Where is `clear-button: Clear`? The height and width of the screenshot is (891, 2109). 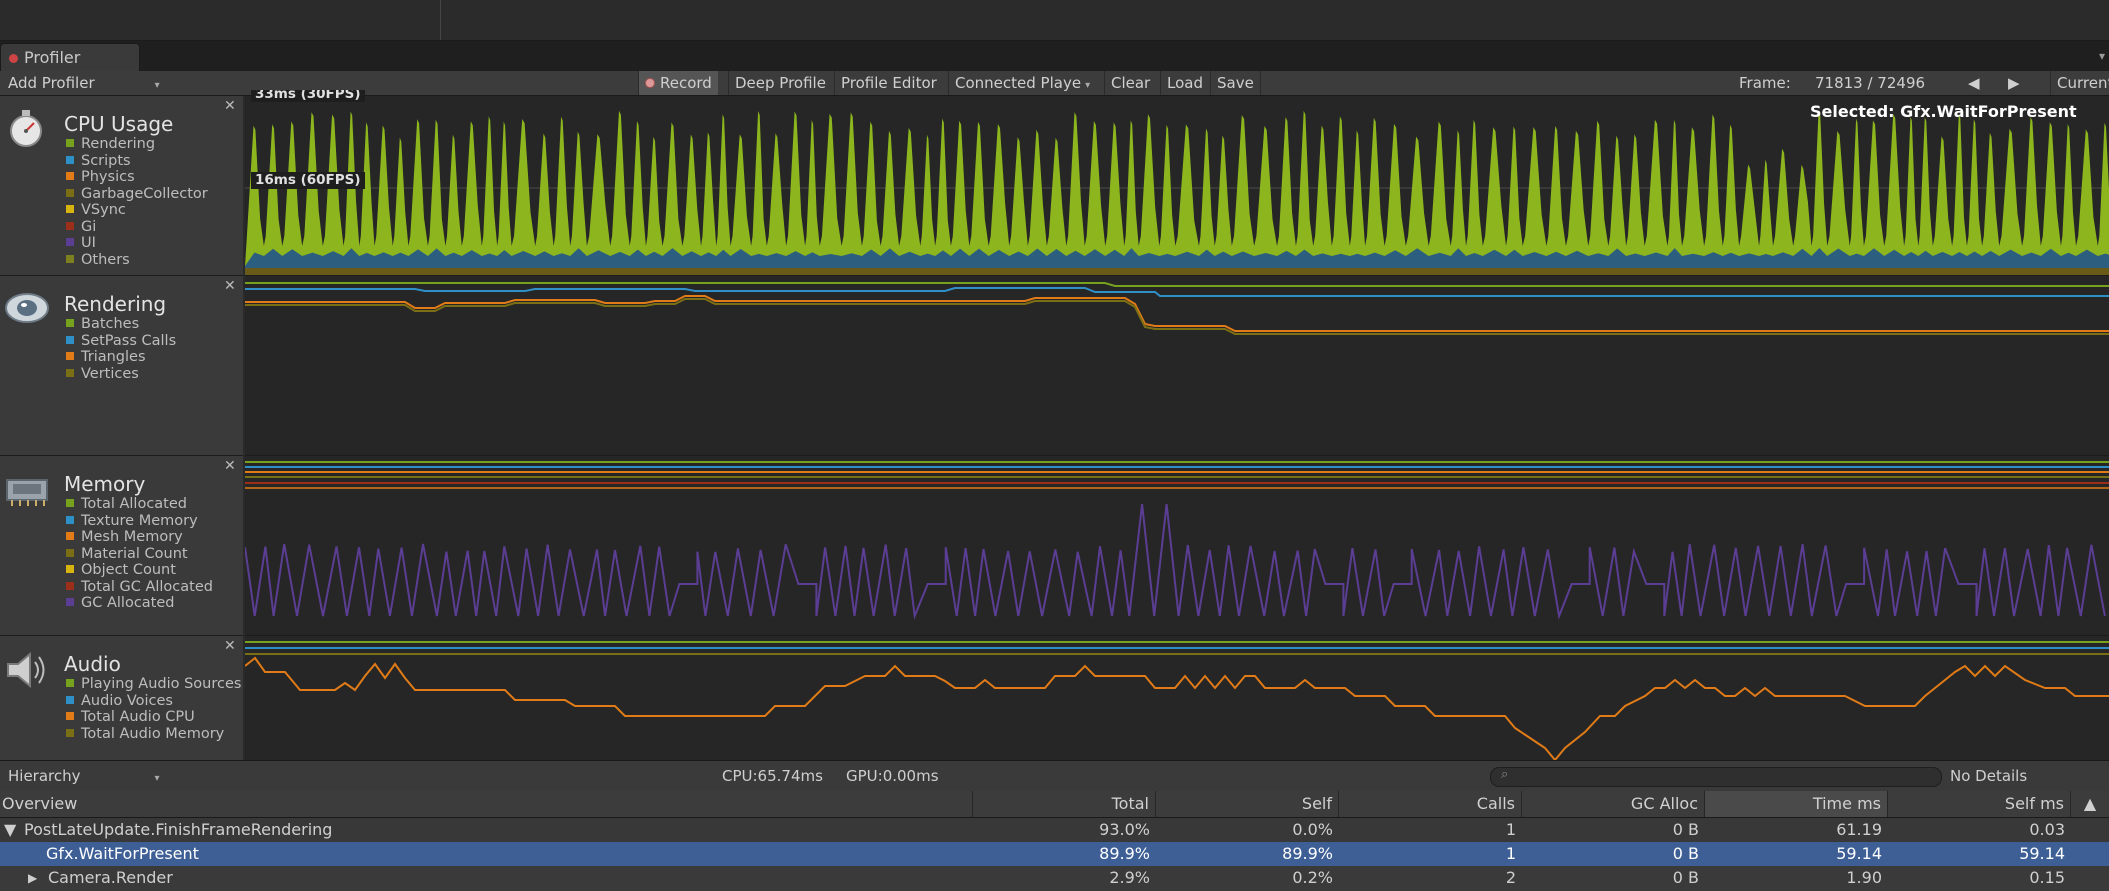
clear-button: Clear is located at coordinates (1130, 83).